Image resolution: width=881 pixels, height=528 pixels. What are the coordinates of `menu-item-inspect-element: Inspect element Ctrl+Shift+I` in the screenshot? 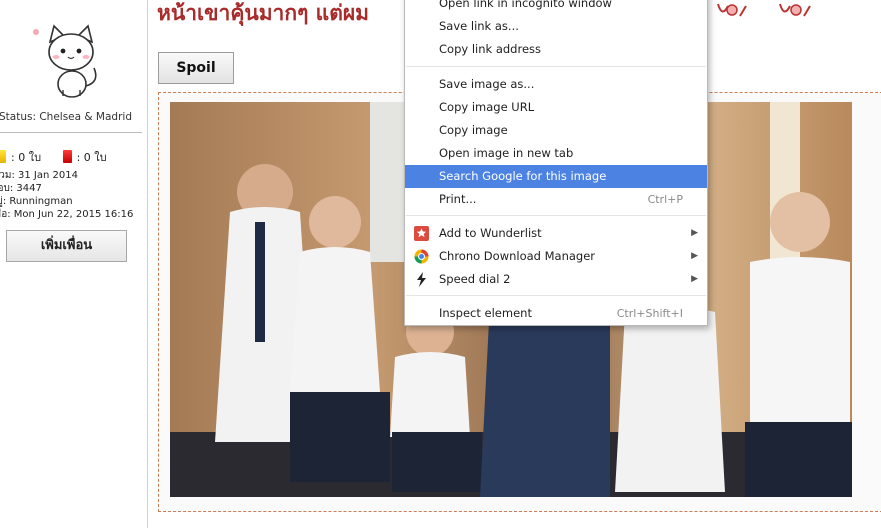 It's located at (556, 313).